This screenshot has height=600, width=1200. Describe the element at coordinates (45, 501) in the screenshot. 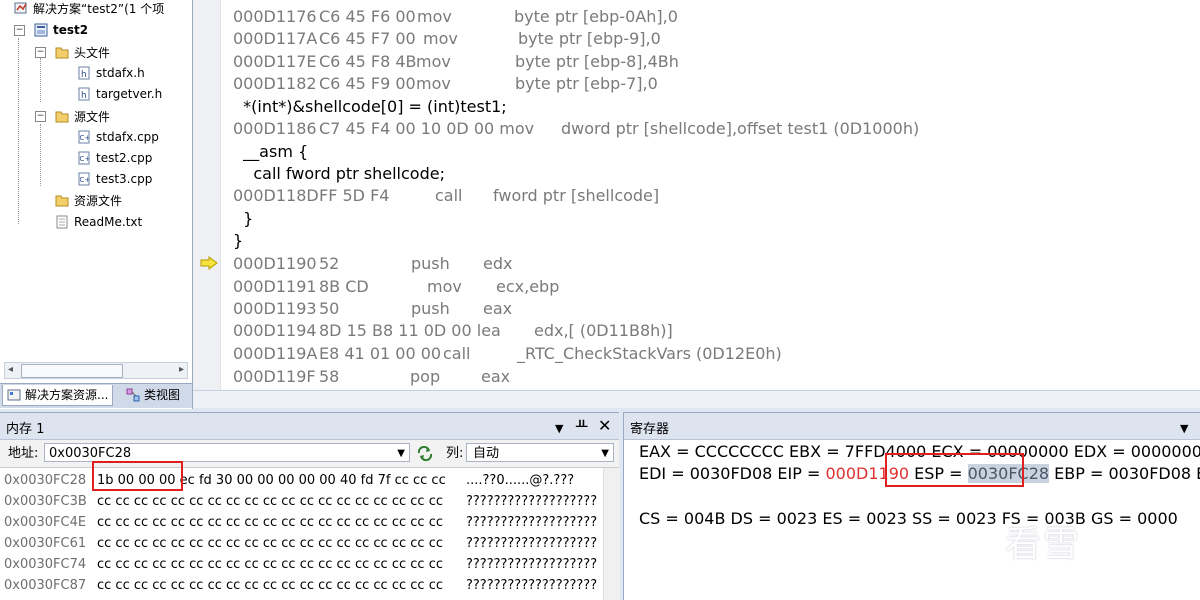

I see `memory-row-address: 0x0030FC3B` at that location.